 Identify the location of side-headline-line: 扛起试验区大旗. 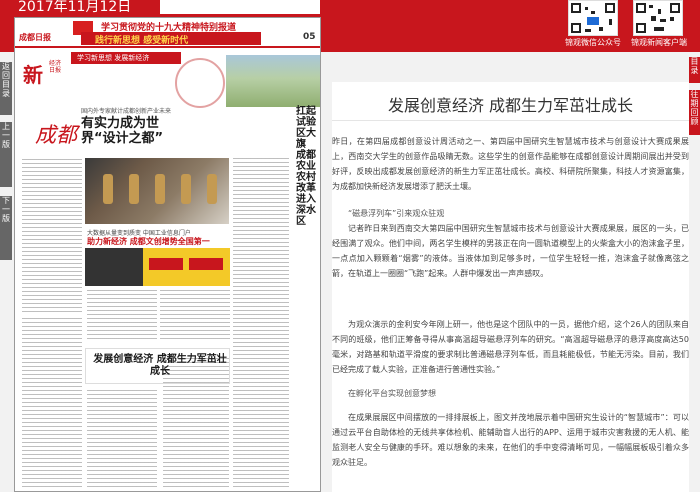
(306, 128).